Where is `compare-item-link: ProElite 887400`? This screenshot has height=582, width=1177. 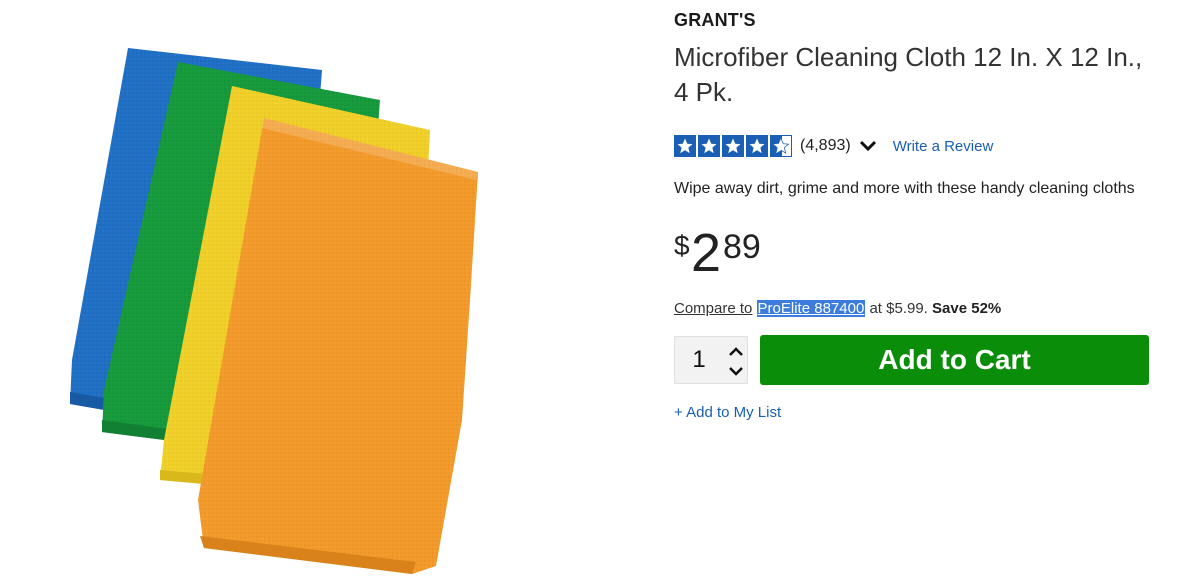
compare-item-link: ProElite 887400 is located at coordinates (811, 308).